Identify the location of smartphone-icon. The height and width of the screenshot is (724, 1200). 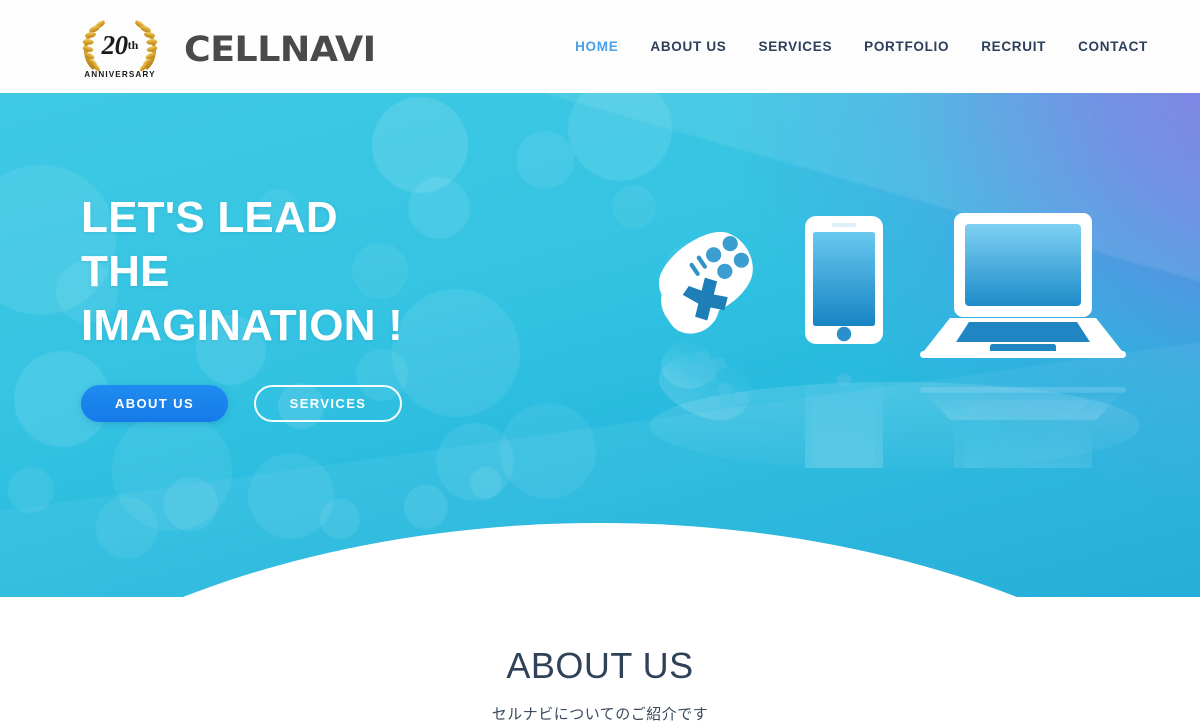
(844, 280).